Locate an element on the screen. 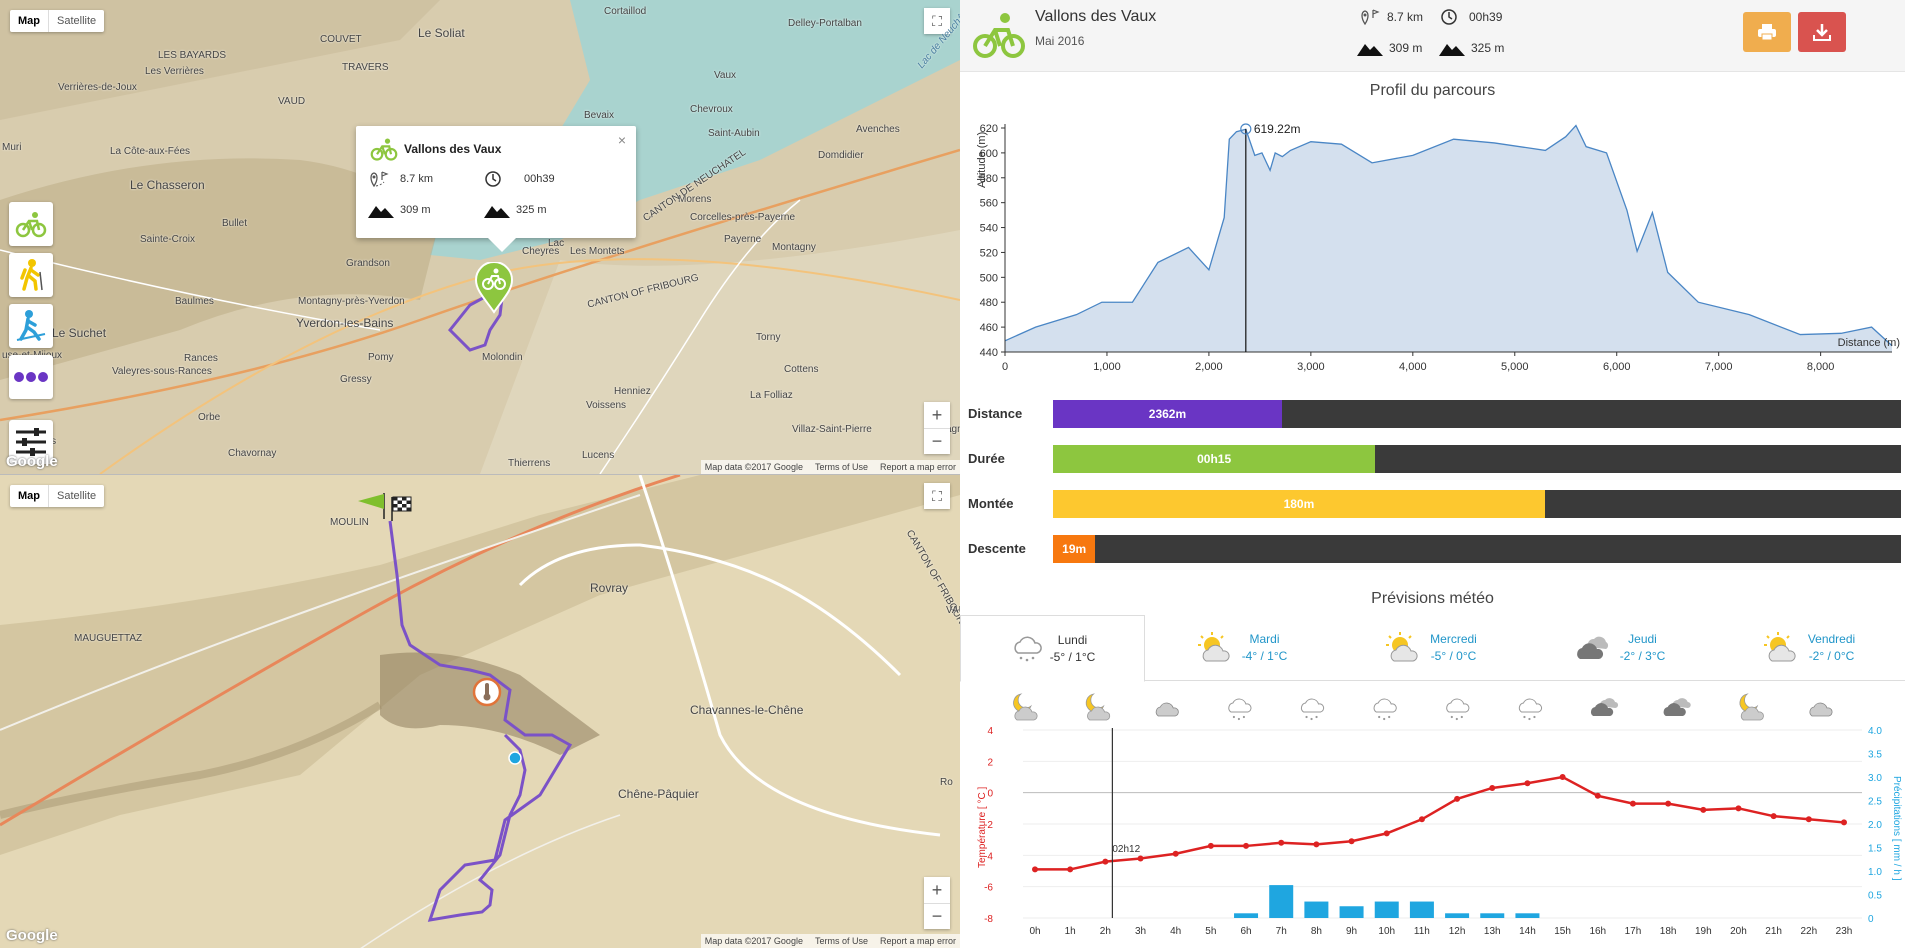  stat-bar-track: 00h15 is located at coordinates (1477, 459).